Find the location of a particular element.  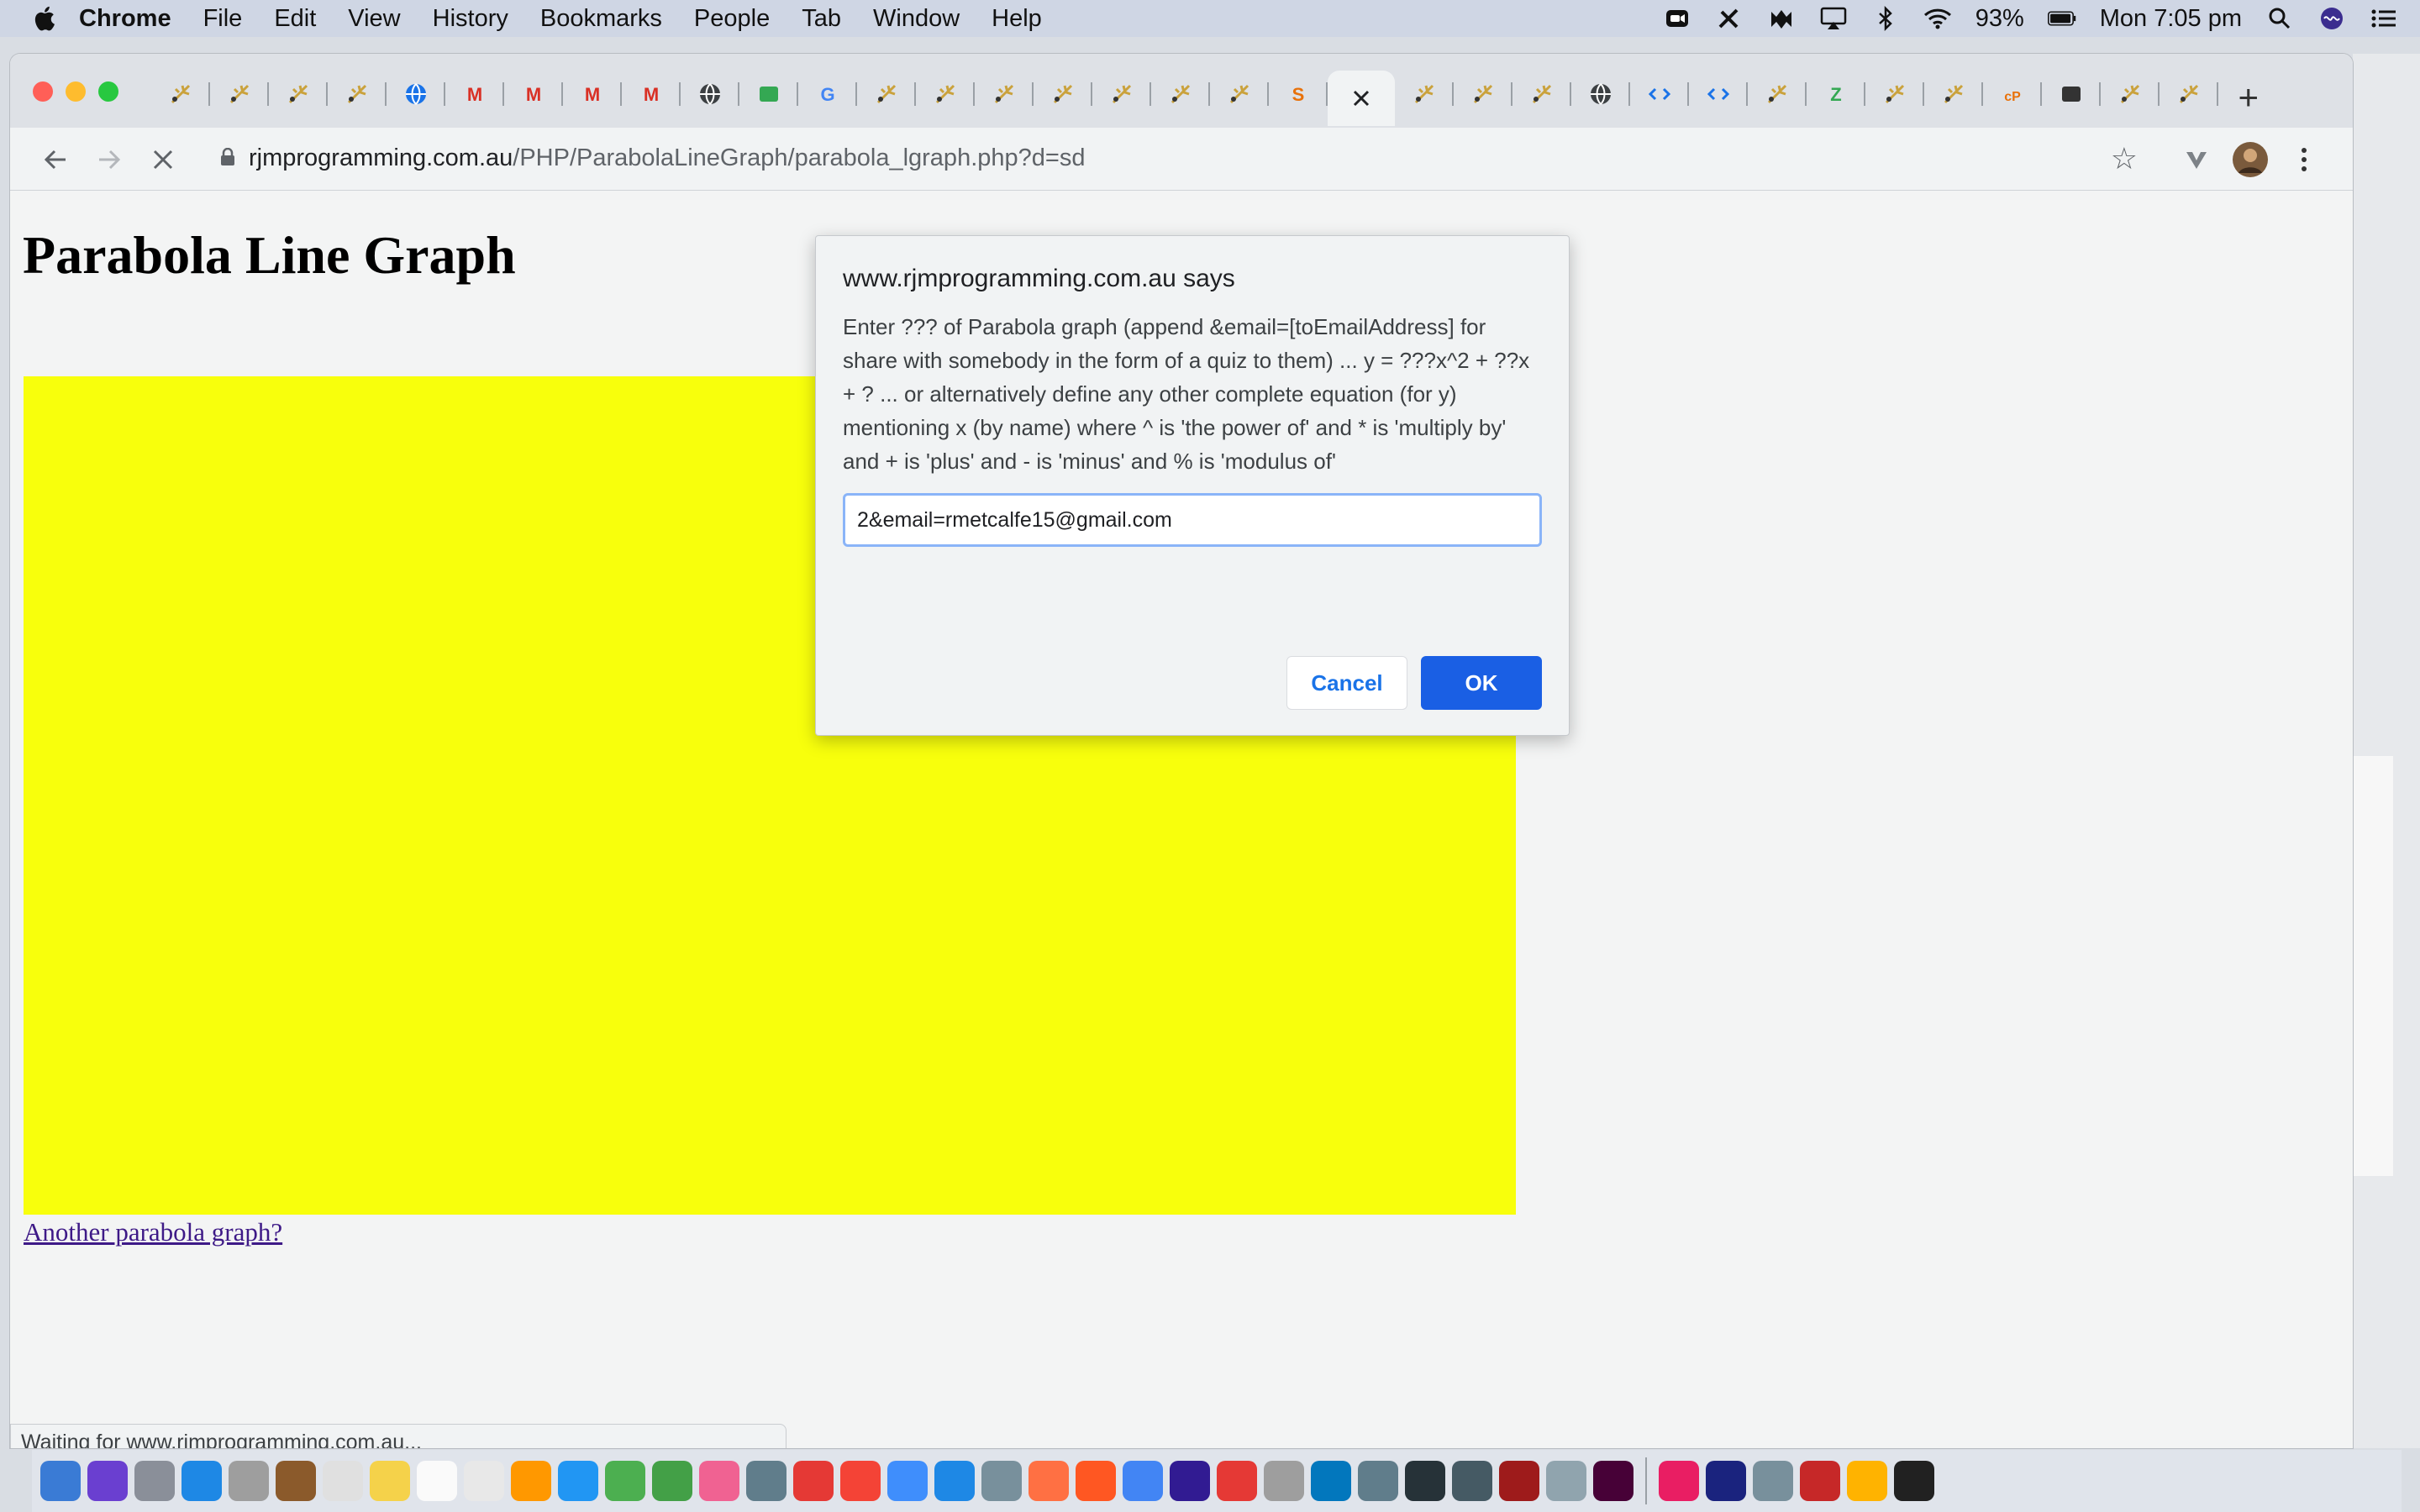

tool-status-icon is located at coordinates (1730, 18).